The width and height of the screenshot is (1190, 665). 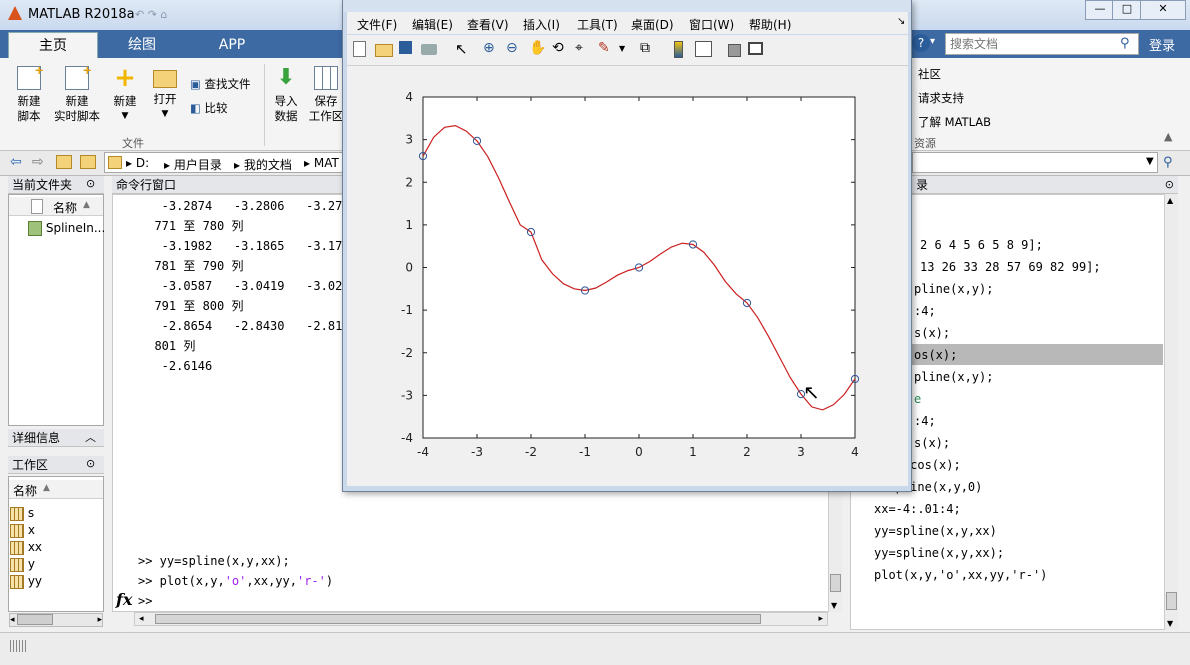 I want to click on pointer-icon: ↖, so click(x=463, y=49).